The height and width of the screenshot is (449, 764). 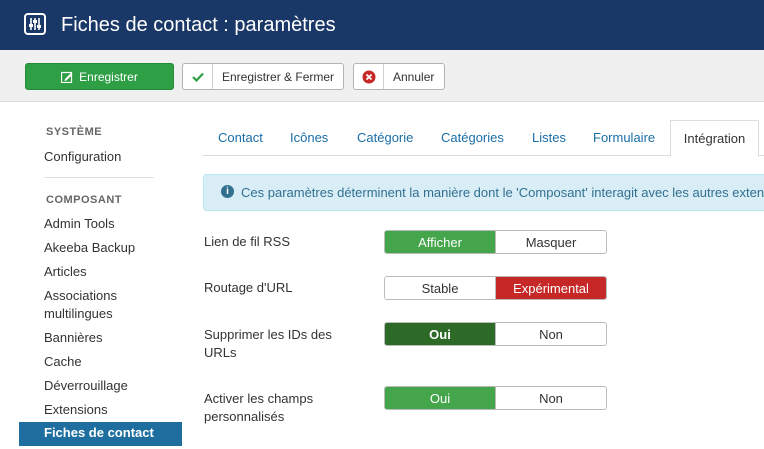 What do you see at coordinates (550, 288) in the screenshot?
I see `url-routing-option-experimental: Expérimental` at bounding box center [550, 288].